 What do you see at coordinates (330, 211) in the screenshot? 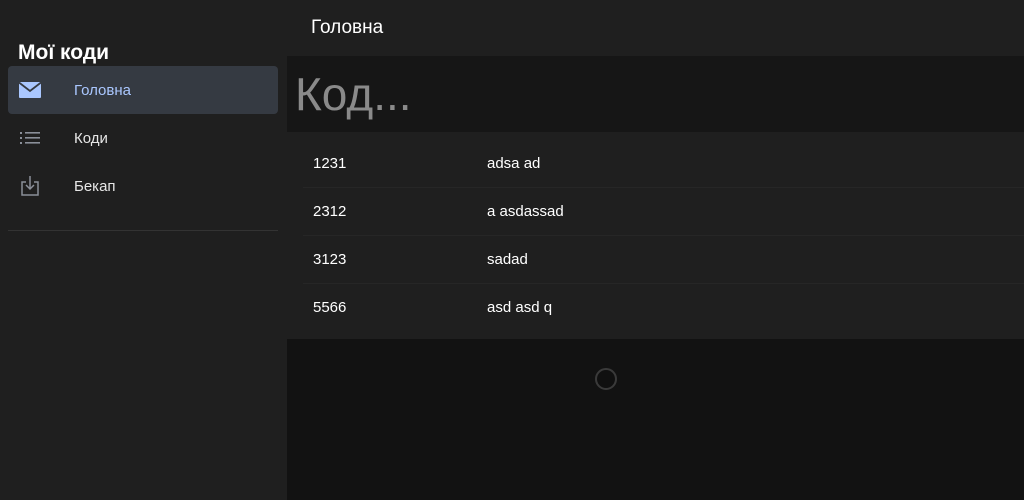
I see `code-value: 2312` at bounding box center [330, 211].